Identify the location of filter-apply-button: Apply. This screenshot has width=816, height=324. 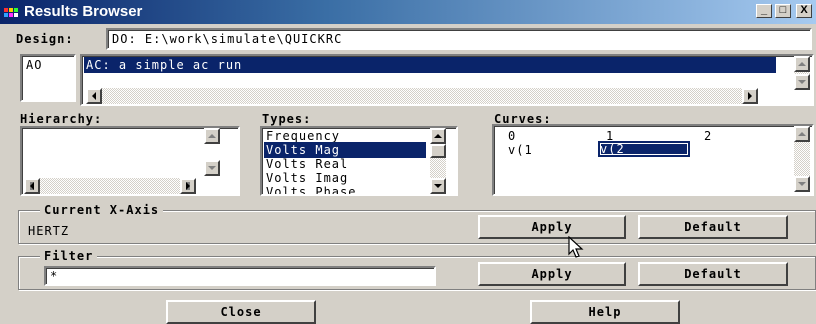
(552, 274).